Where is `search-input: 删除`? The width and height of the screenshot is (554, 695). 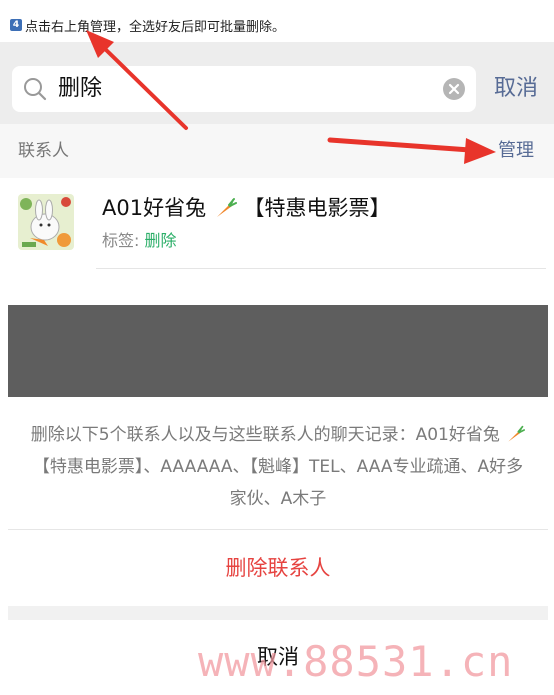
search-input: 删除 is located at coordinates (244, 89).